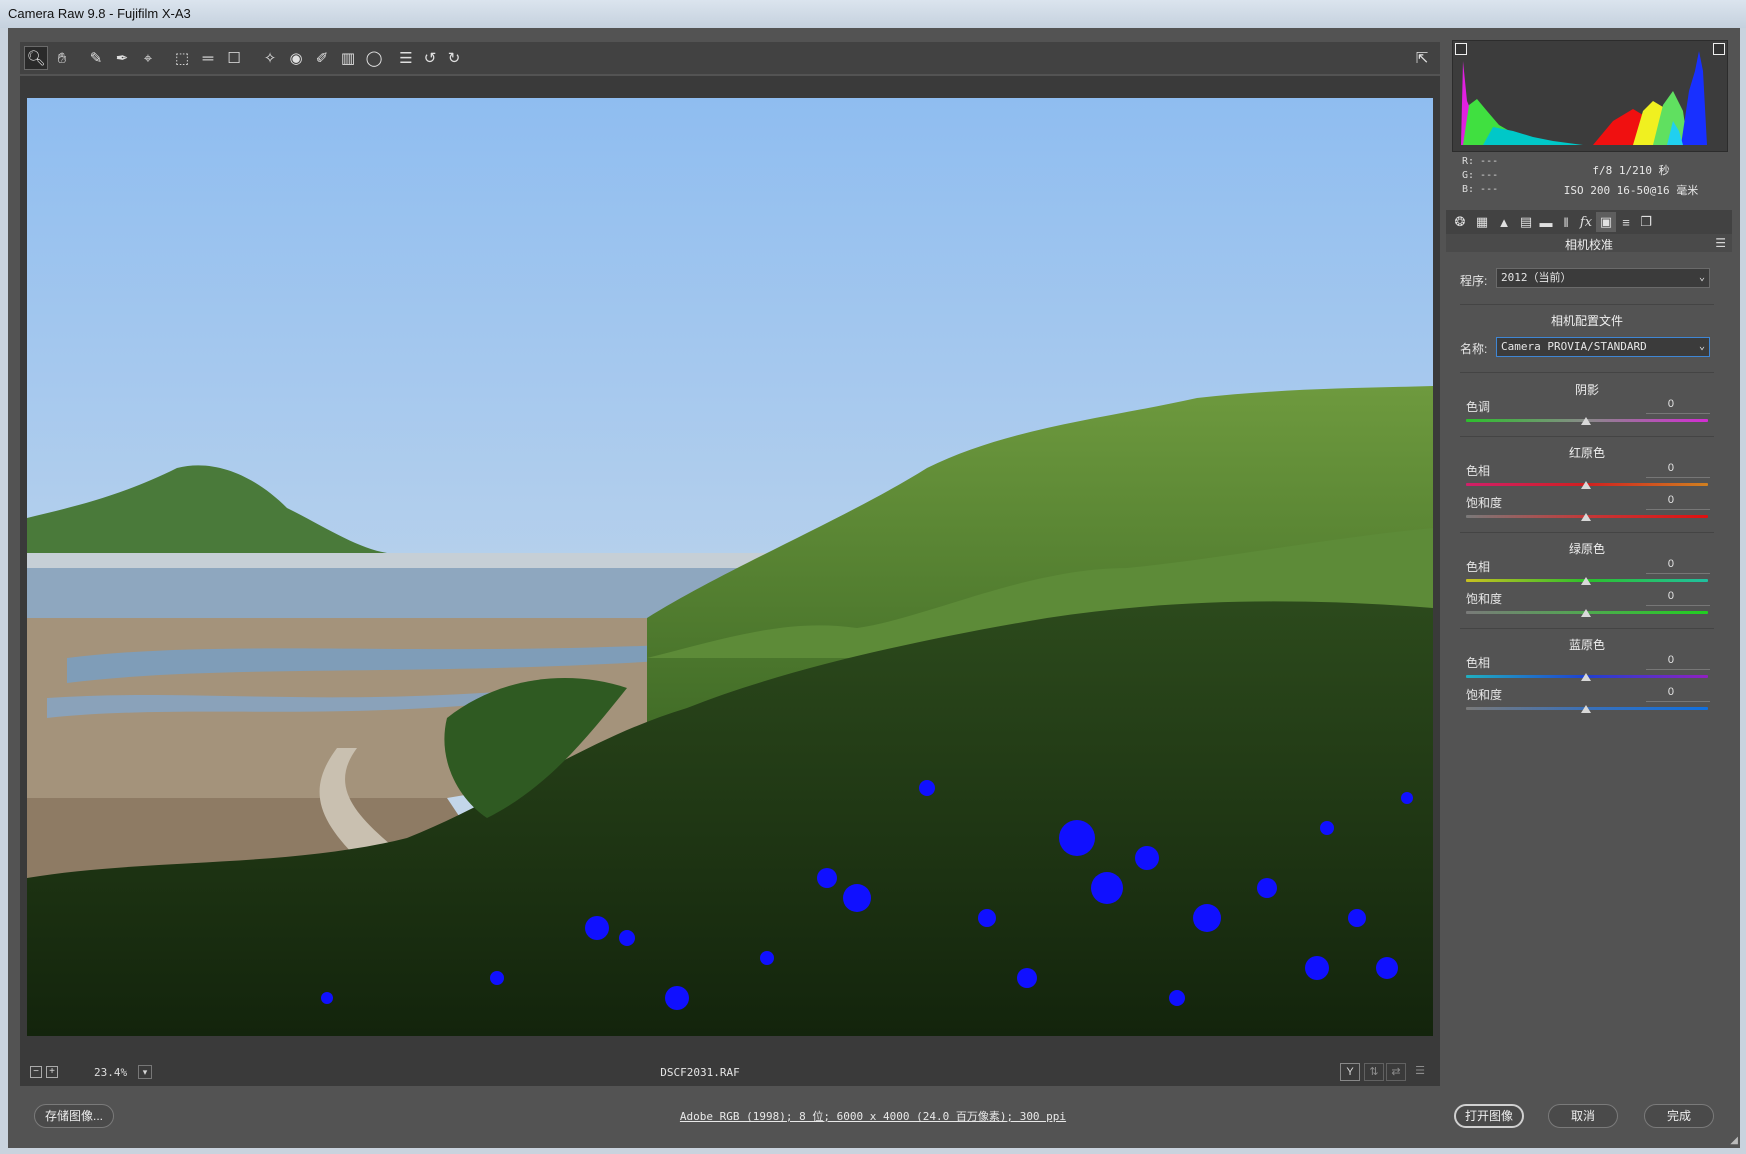 The image size is (1746, 1154). What do you see at coordinates (1478, 471) in the screenshot?
I see `red-hue-label: 色相` at bounding box center [1478, 471].